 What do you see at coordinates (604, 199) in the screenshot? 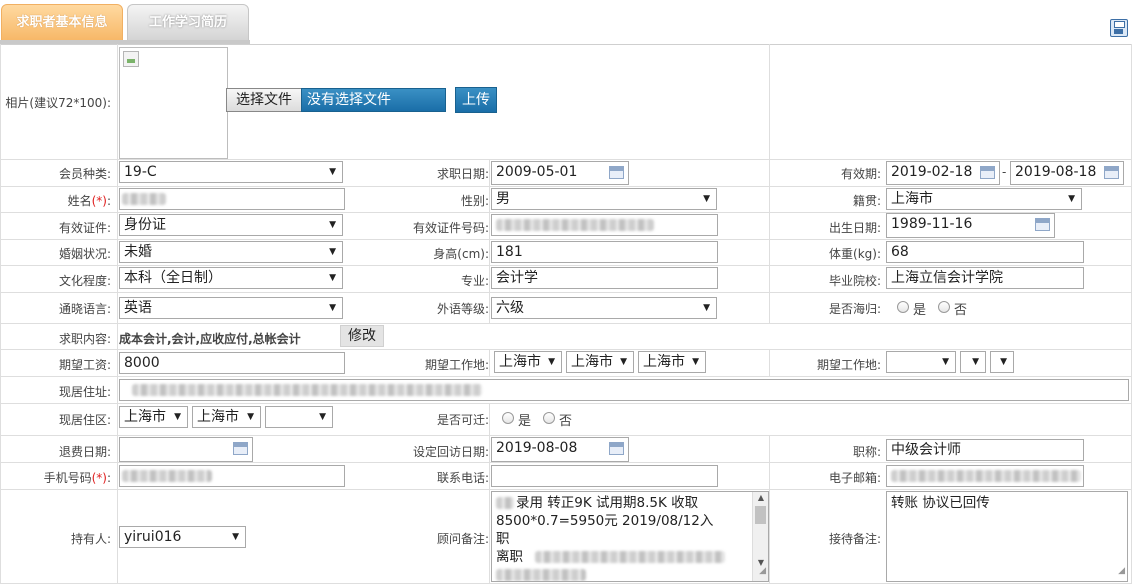
I see `gender-select: 男 ▼` at bounding box center [604, 199].